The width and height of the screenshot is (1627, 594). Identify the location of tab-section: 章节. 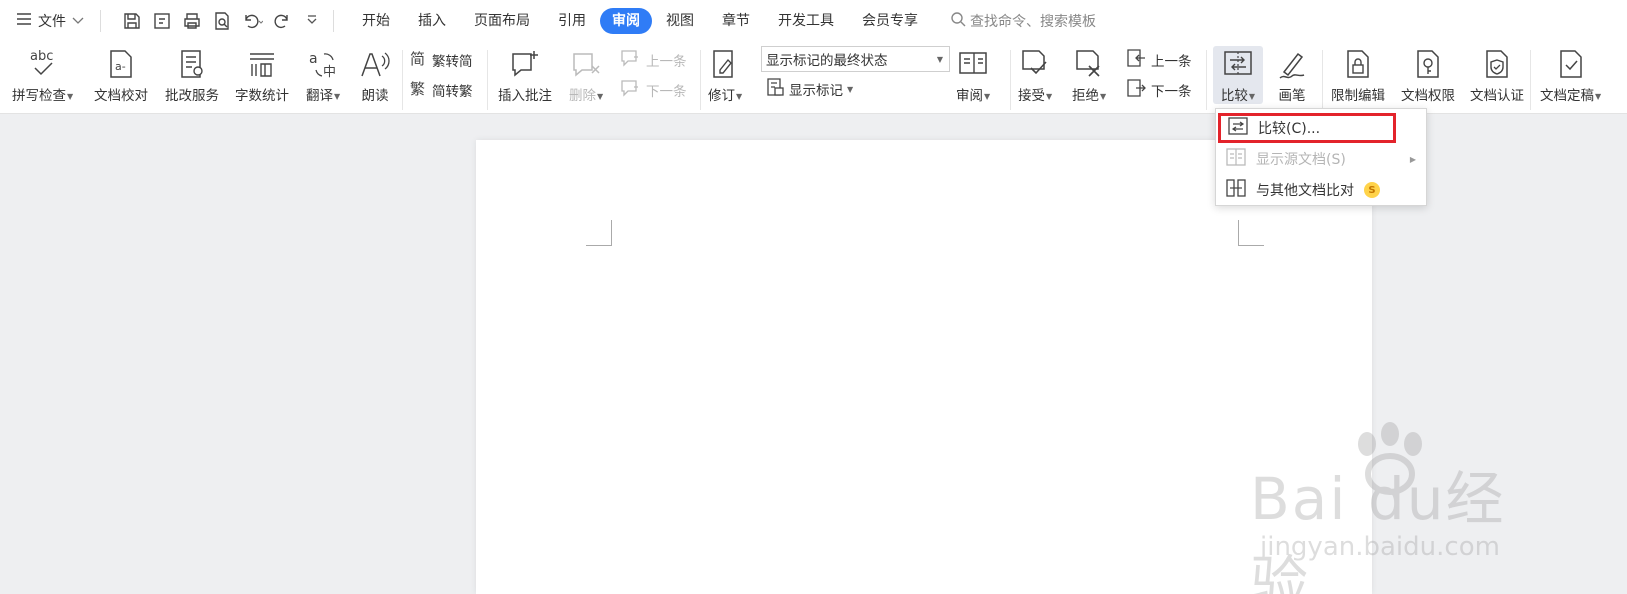
(736, 21).